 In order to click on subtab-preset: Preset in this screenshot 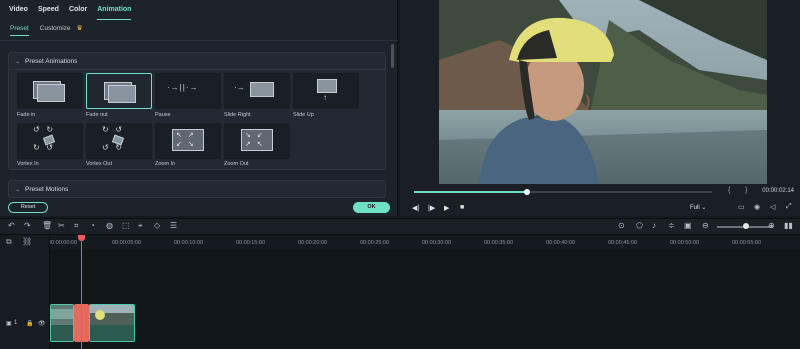, I will do `click(19, 29)`.